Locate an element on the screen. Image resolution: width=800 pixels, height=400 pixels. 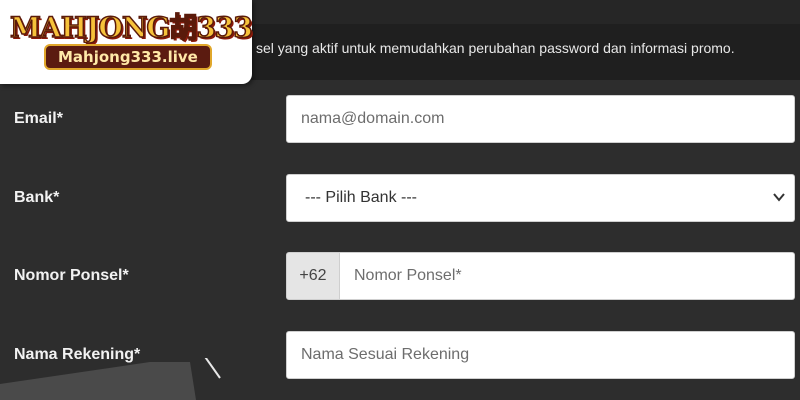
bank-select: --- Pilih Bank --- is located at coordinates (540, 198).